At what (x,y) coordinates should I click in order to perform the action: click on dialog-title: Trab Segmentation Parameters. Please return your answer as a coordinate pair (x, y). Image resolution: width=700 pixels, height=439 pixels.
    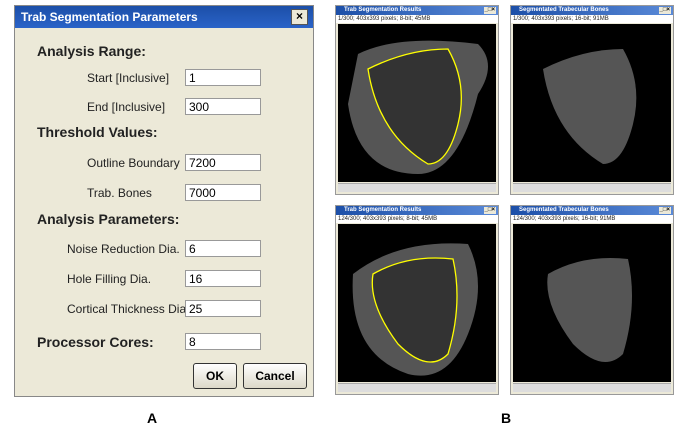
    Looking at the image, I should click on (109, 17).